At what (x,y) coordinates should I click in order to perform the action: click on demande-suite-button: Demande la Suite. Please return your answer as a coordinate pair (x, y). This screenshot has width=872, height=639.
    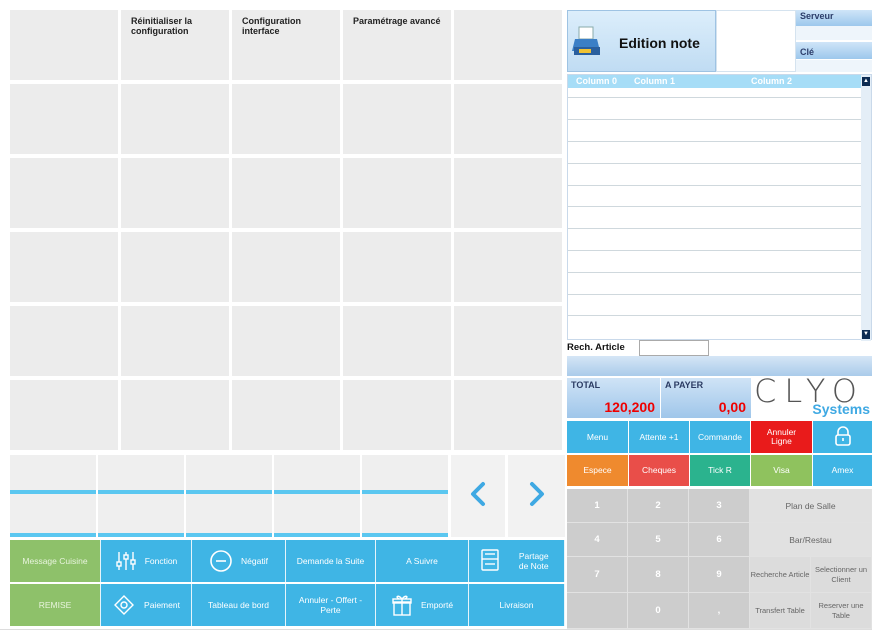
    Looking at the image, I should click on (331, 561).